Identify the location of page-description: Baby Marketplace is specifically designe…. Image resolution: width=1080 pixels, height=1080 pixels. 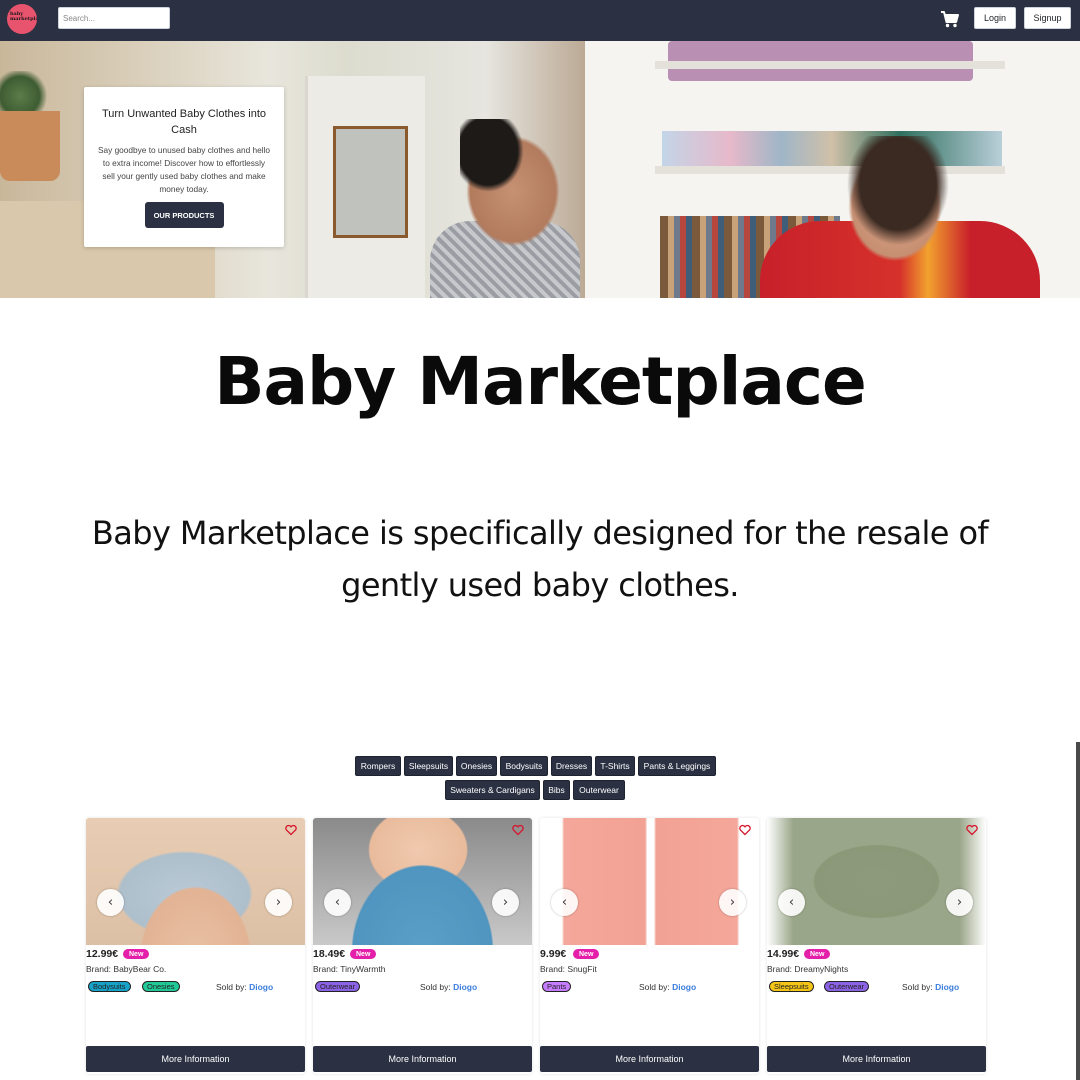
(540, 559).